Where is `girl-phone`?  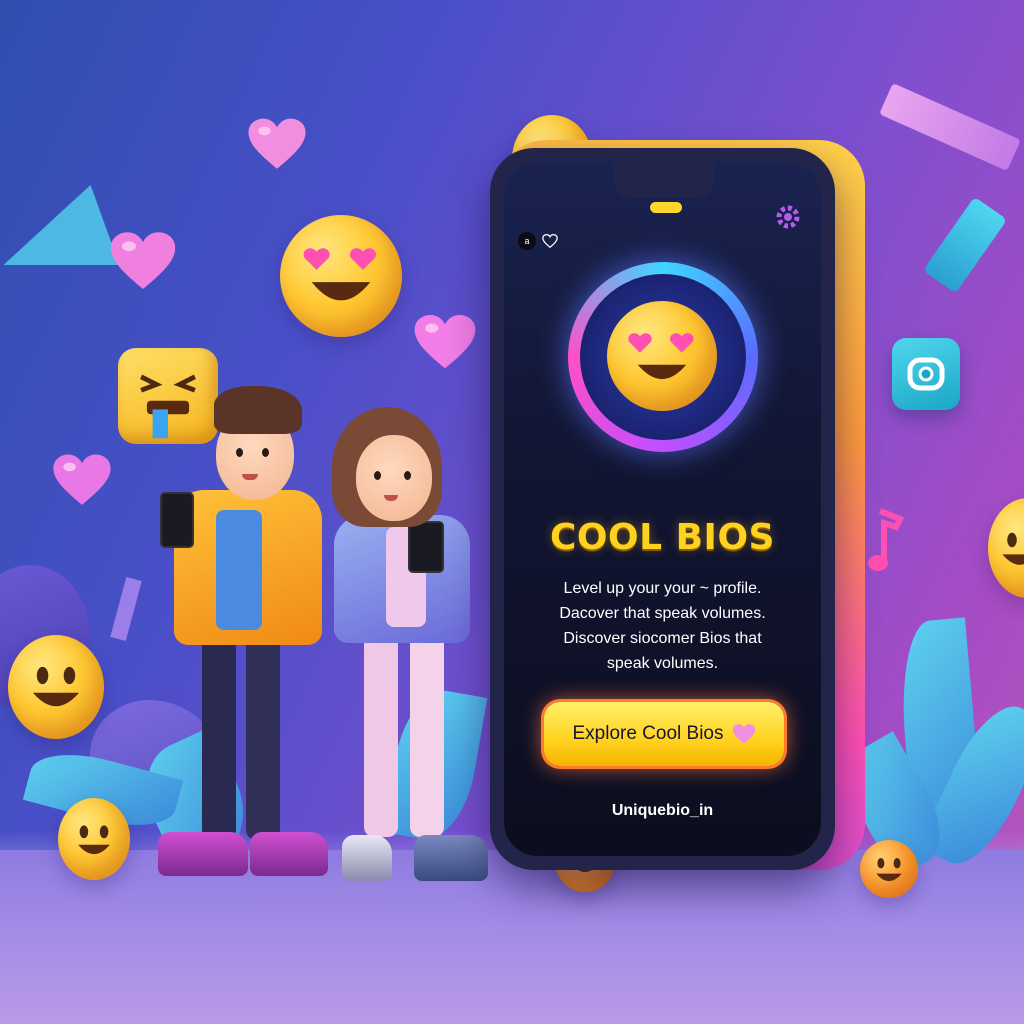 girl-phone is located at coordinates (426, 547).